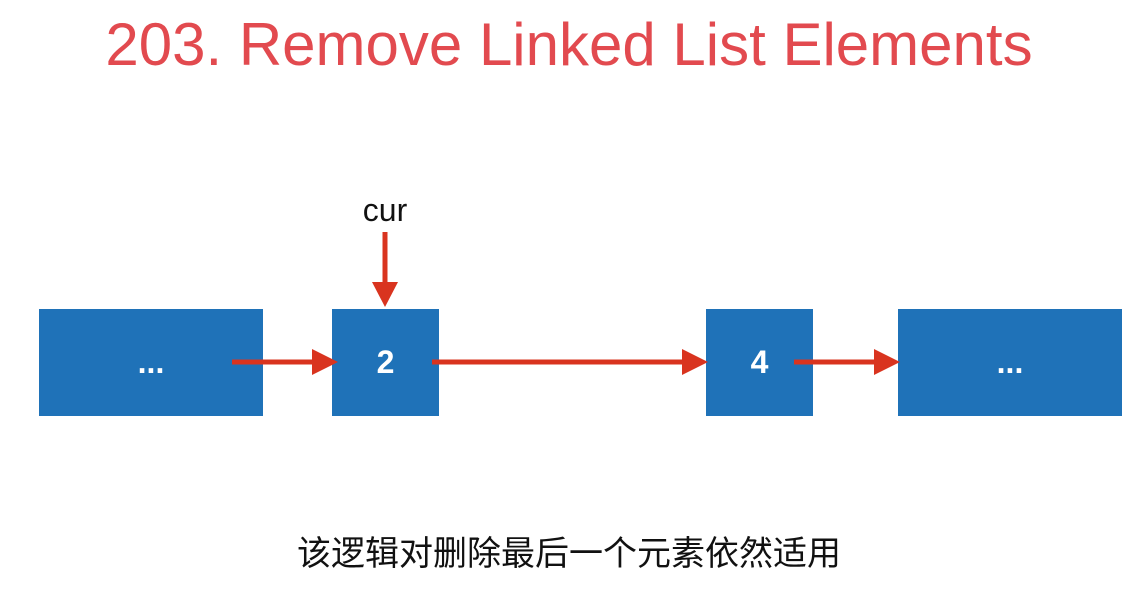 The image size is (1138, 591). Describe the element at coordinates (566, 303) in the screenshot. I see `arrows-layer` at that location.